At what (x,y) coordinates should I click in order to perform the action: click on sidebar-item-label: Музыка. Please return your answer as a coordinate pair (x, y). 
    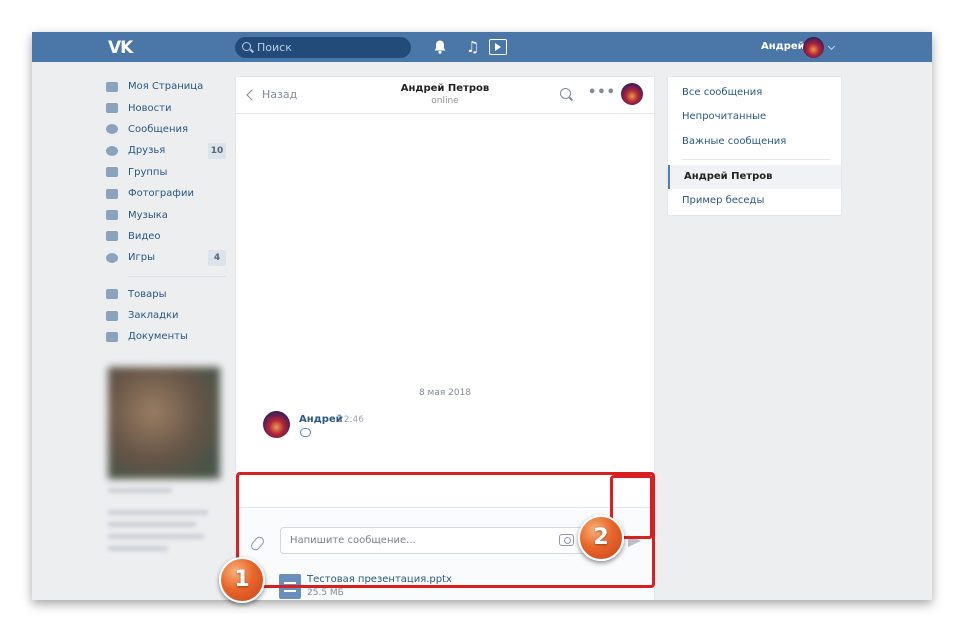
    Looking at the image, I should click on (148, 215).